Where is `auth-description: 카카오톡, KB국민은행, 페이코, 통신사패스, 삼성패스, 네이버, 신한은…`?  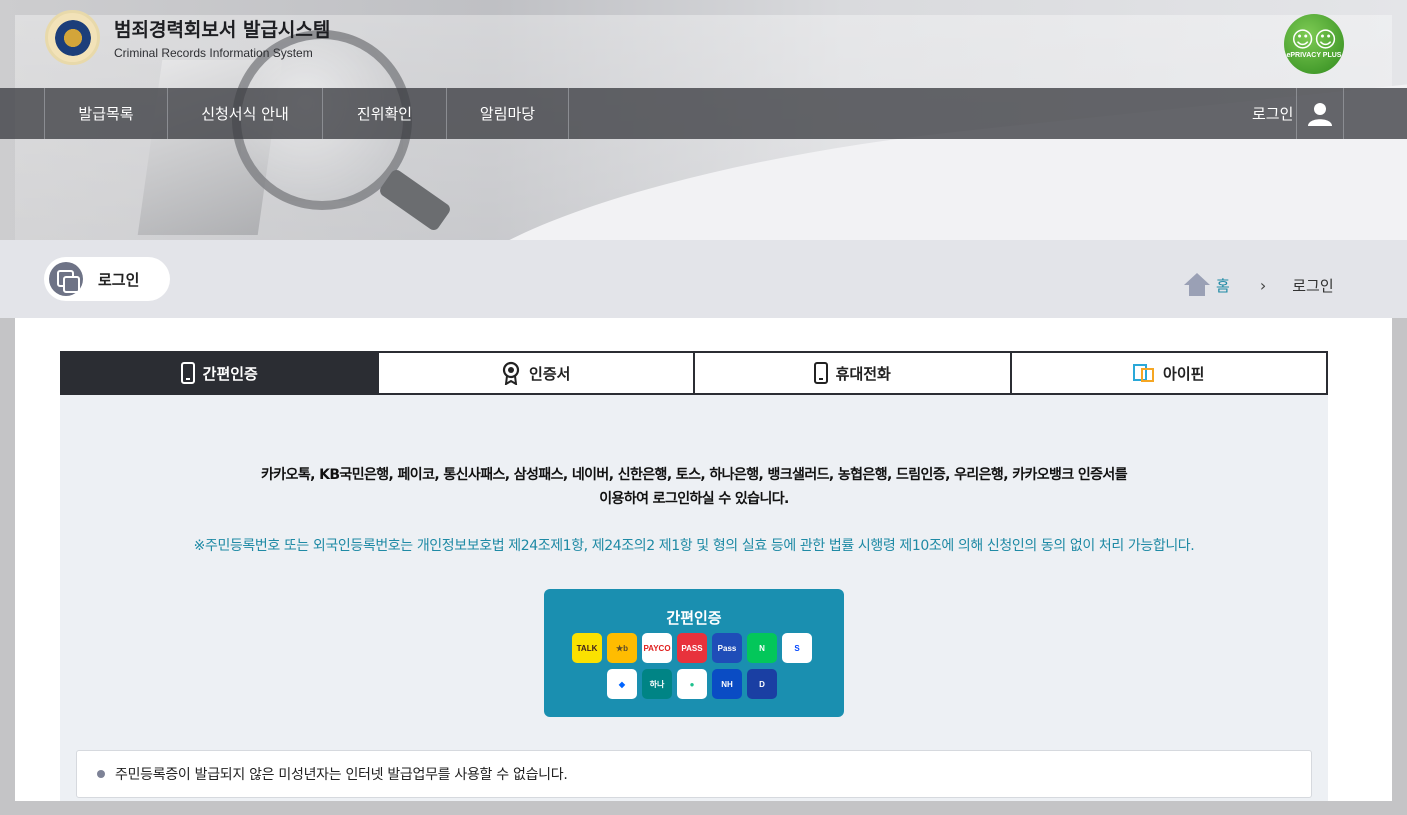
auth-description: 카카오톡, KB국민은행, 페이코, 통신사패스, 삼성패스, 네이버, 신한은… is located at coordinates (694, 487).